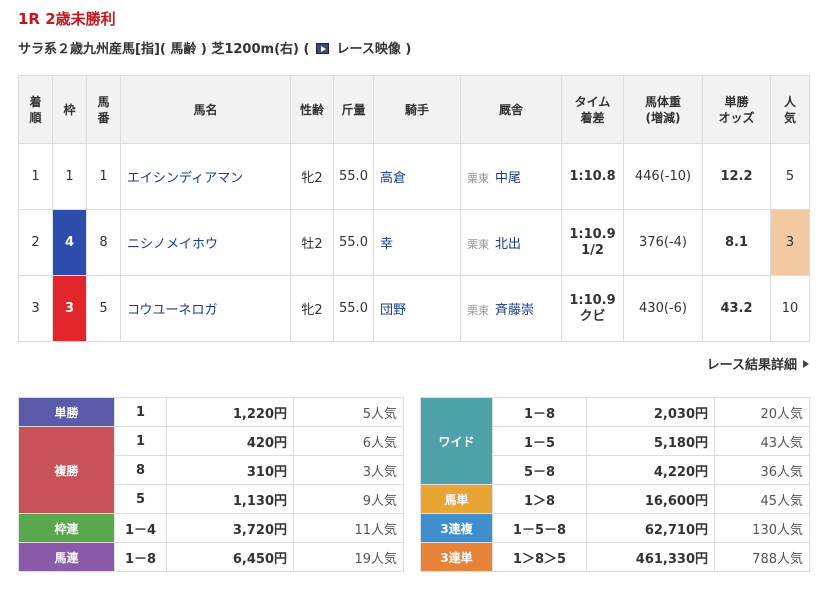 This screenshot has height=591, width=827. What do you see at coordinates (663, 308) in the screenshot?
I see `body-weight: 430(-6)` at bounding box center [663, 308].